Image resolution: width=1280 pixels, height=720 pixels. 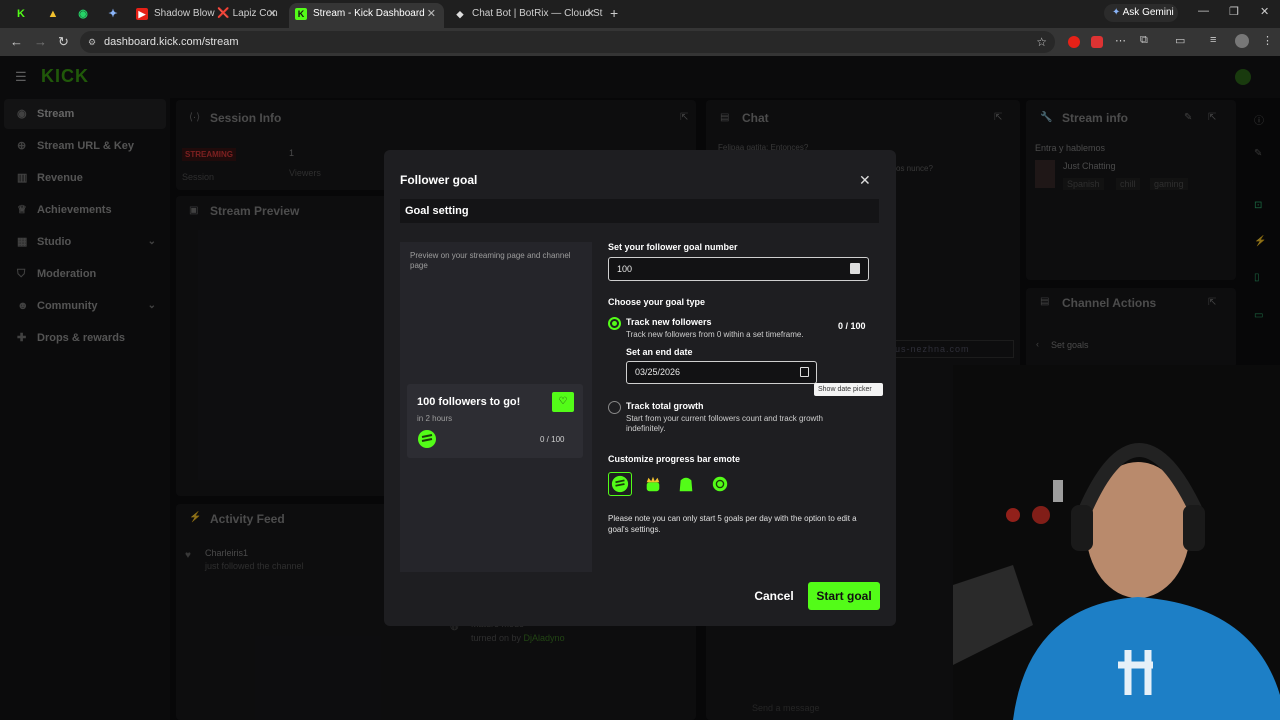 What do you see at coordinates (469, 402) in the screenshot?
I see `preview-card-title: 100 followers to go!` at bounding box center [469, 402].